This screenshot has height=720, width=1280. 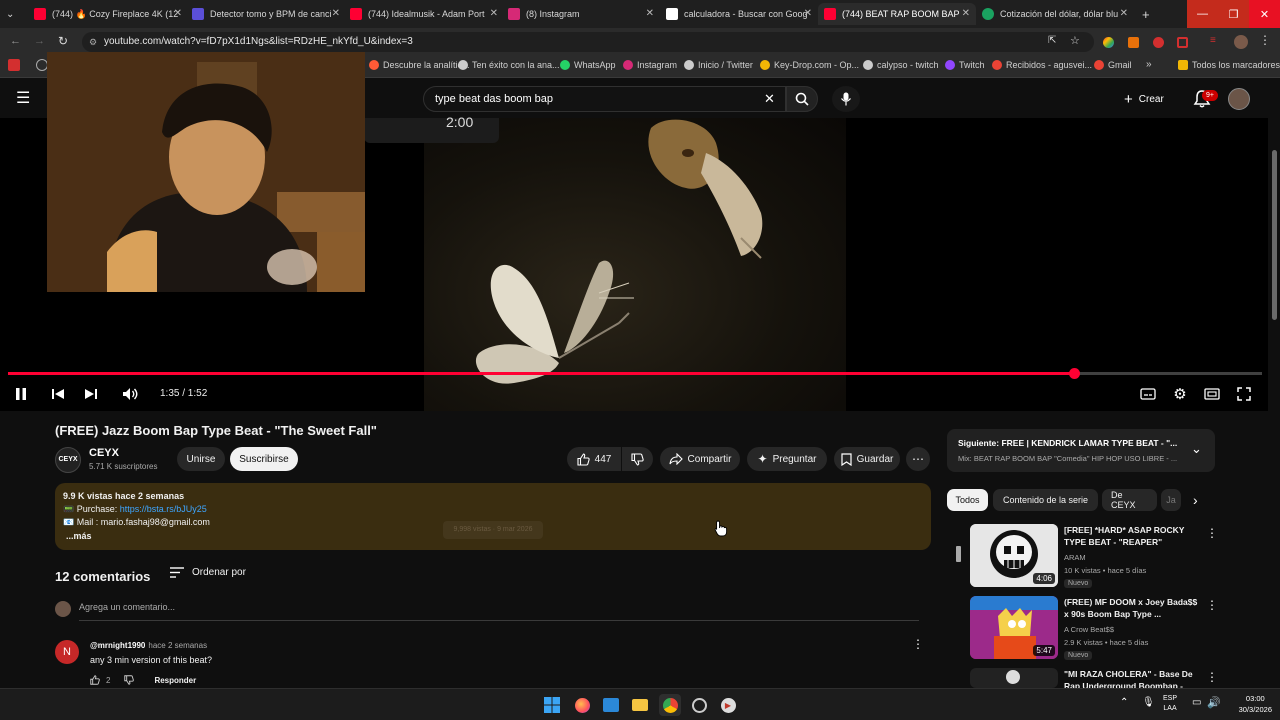 What do you see at coordinates (129, 680) in the screenshot?
I see `thumbs-down-icon` at bounding box center [129, 680].